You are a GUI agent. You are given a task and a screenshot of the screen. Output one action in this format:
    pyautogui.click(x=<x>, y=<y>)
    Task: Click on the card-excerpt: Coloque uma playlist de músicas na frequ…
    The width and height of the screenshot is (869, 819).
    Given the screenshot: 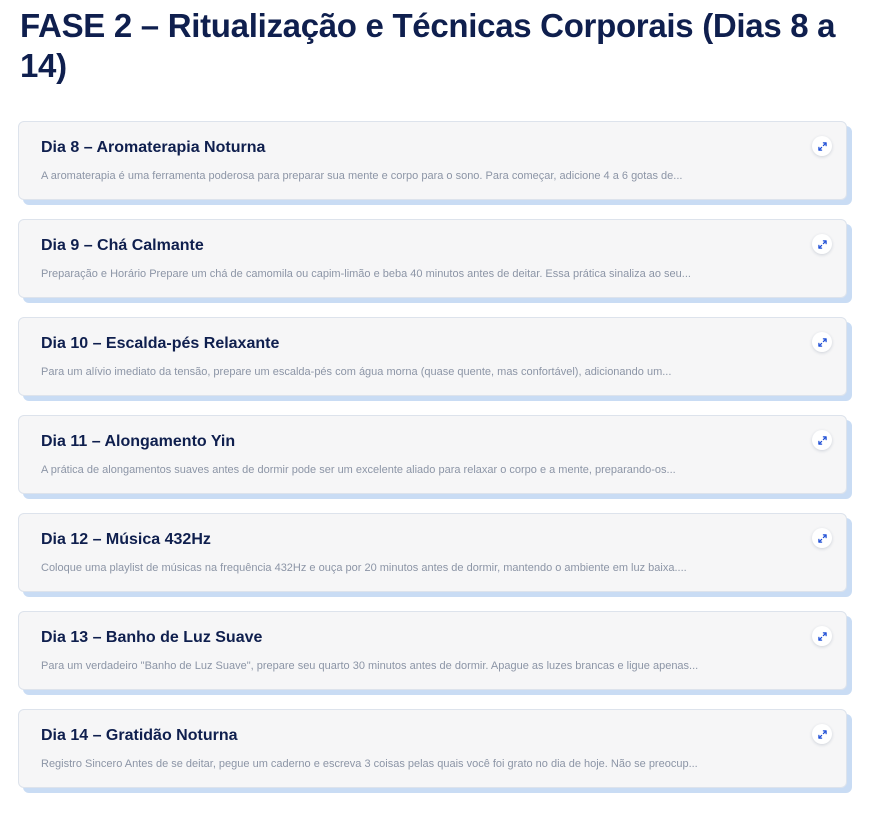 What is the action you would take?
    pyautogui.click(x=364, y=568)
    